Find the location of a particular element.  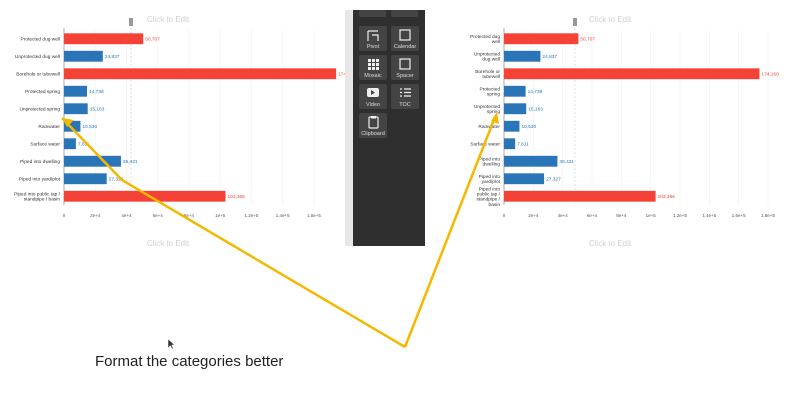

mosaic-icon is located at coordinates (373, 64).